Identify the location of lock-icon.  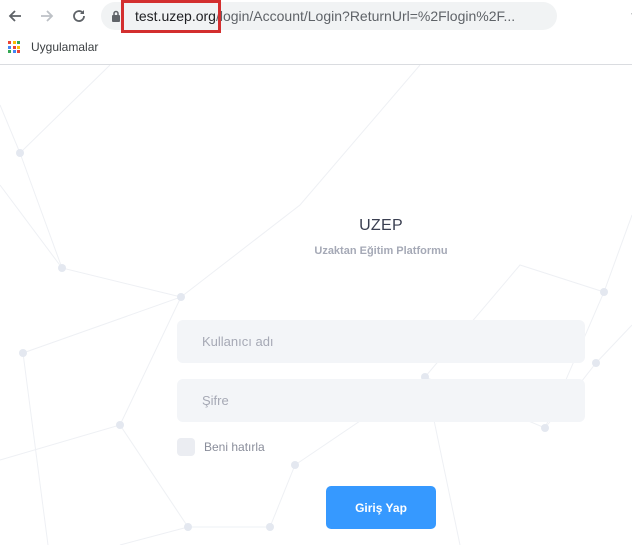
(116, 16).